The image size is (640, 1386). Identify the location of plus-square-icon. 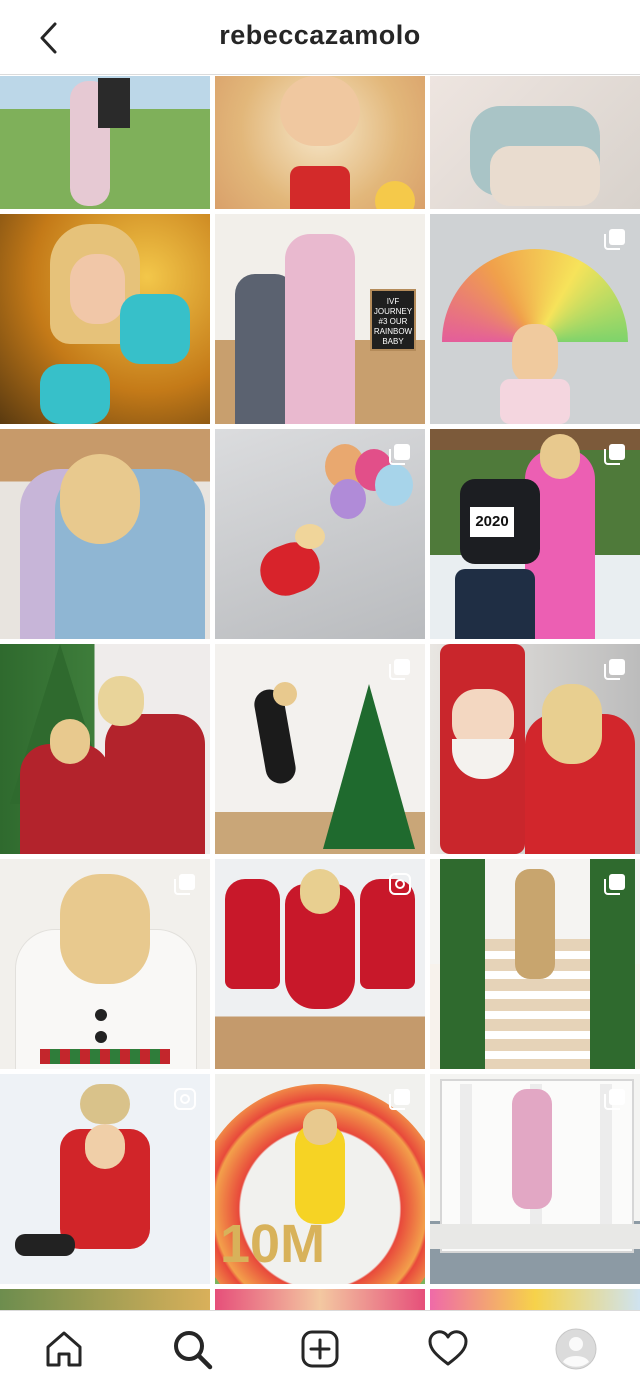
(320, 1349).